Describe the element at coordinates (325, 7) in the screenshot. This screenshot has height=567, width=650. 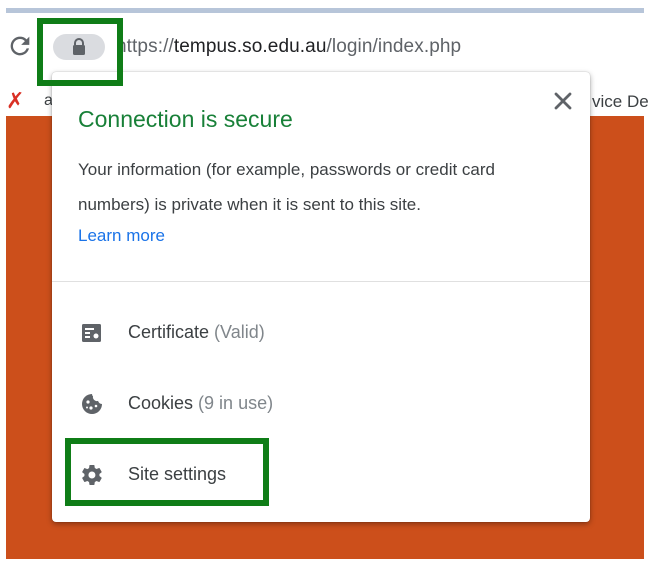
I see `window-top-strip` at that location.